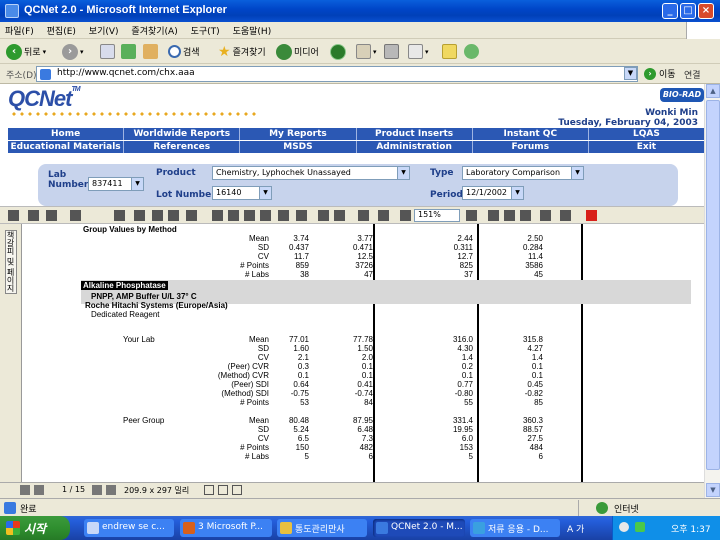 Image resolution: width=720 pixels, height=540 pixels. I want to click on menu-edit: 편집(E), so click(61, 30).